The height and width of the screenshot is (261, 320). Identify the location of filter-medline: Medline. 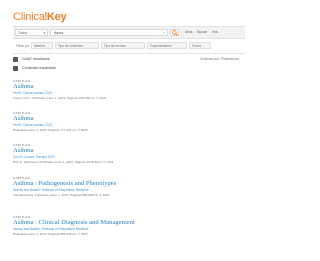
(42, 45).